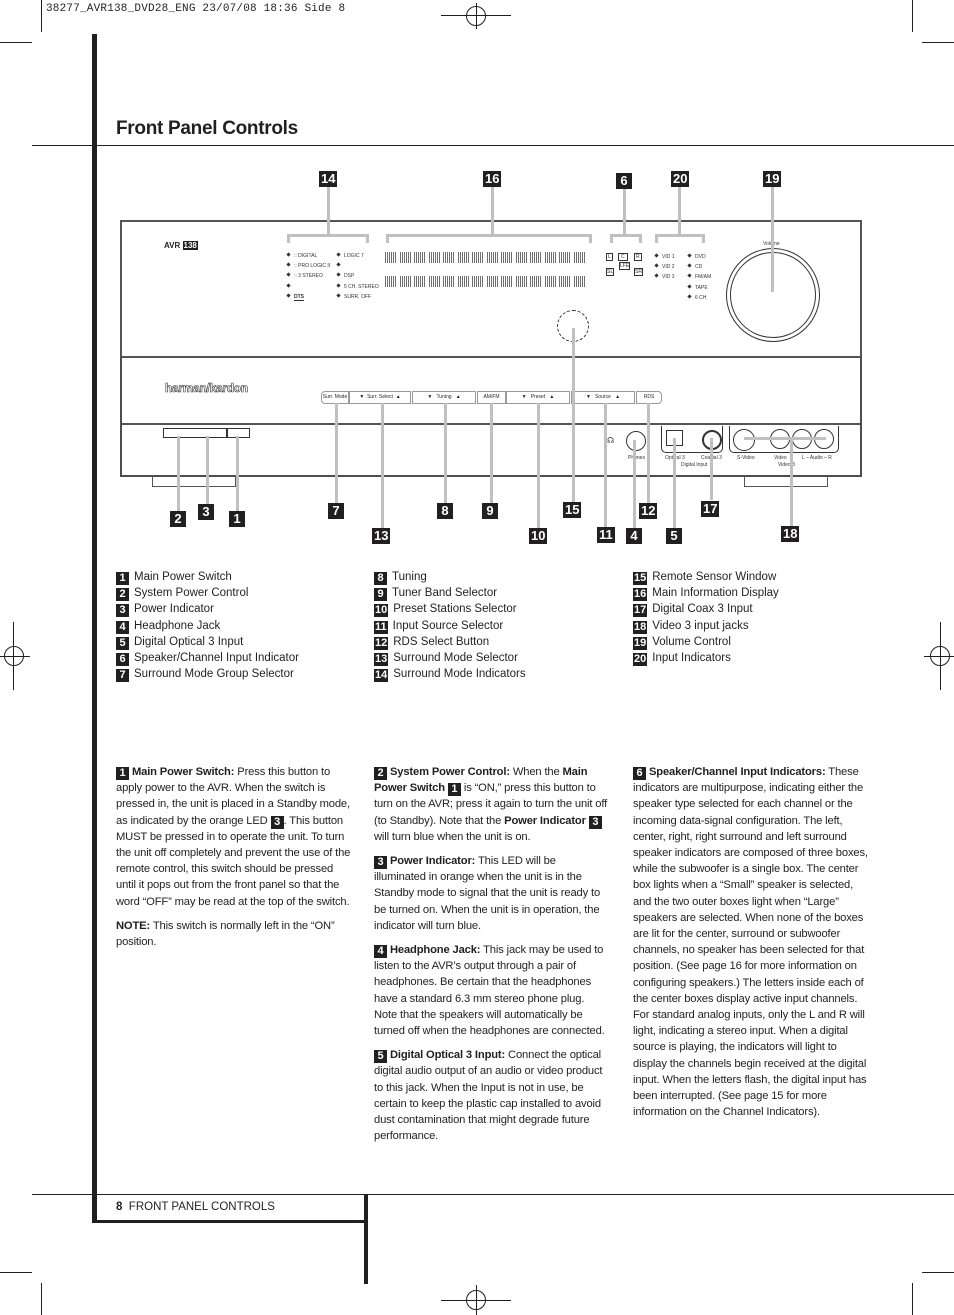 This screenshot has width=954, height=1315. I want to click on legend-number: 1, so click(122, 578).